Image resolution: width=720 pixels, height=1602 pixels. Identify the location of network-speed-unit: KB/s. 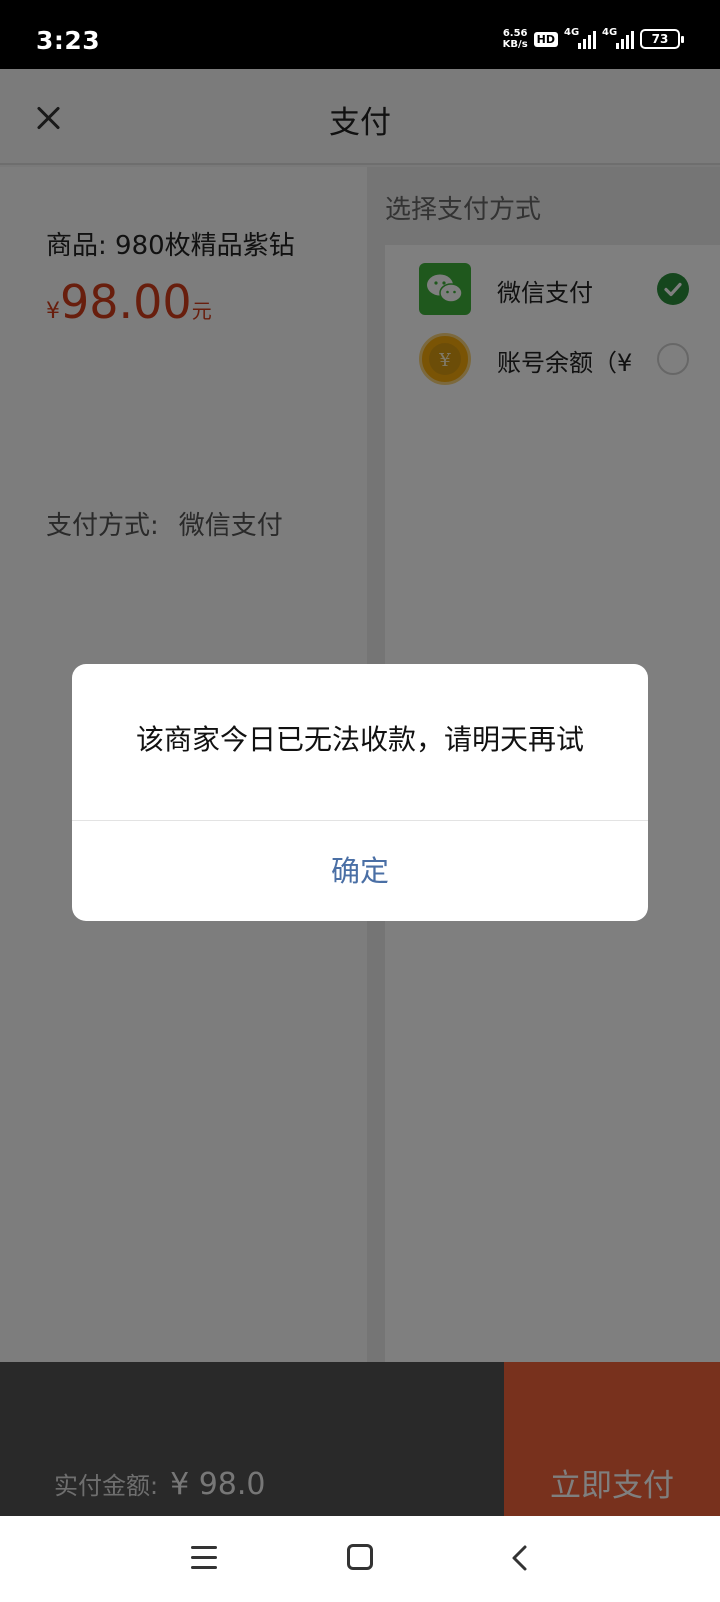
(515, 44).